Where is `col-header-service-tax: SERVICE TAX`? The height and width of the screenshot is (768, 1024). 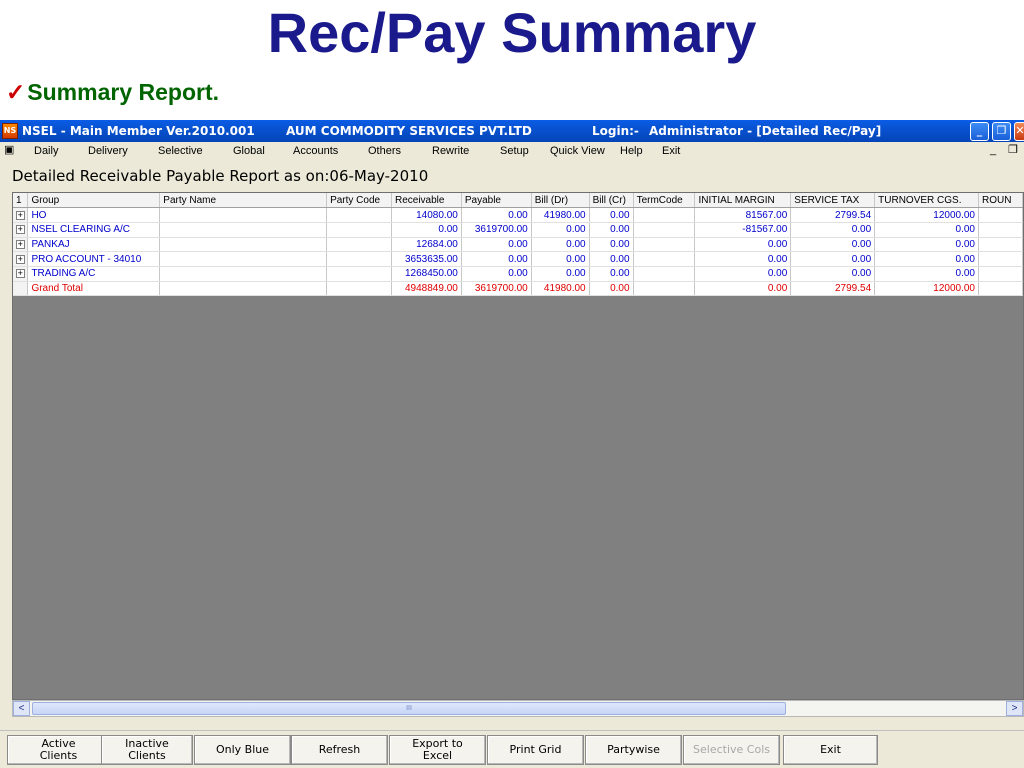
col-header-service-tax: SERVICE TAX is located at coordinates (833, 201).